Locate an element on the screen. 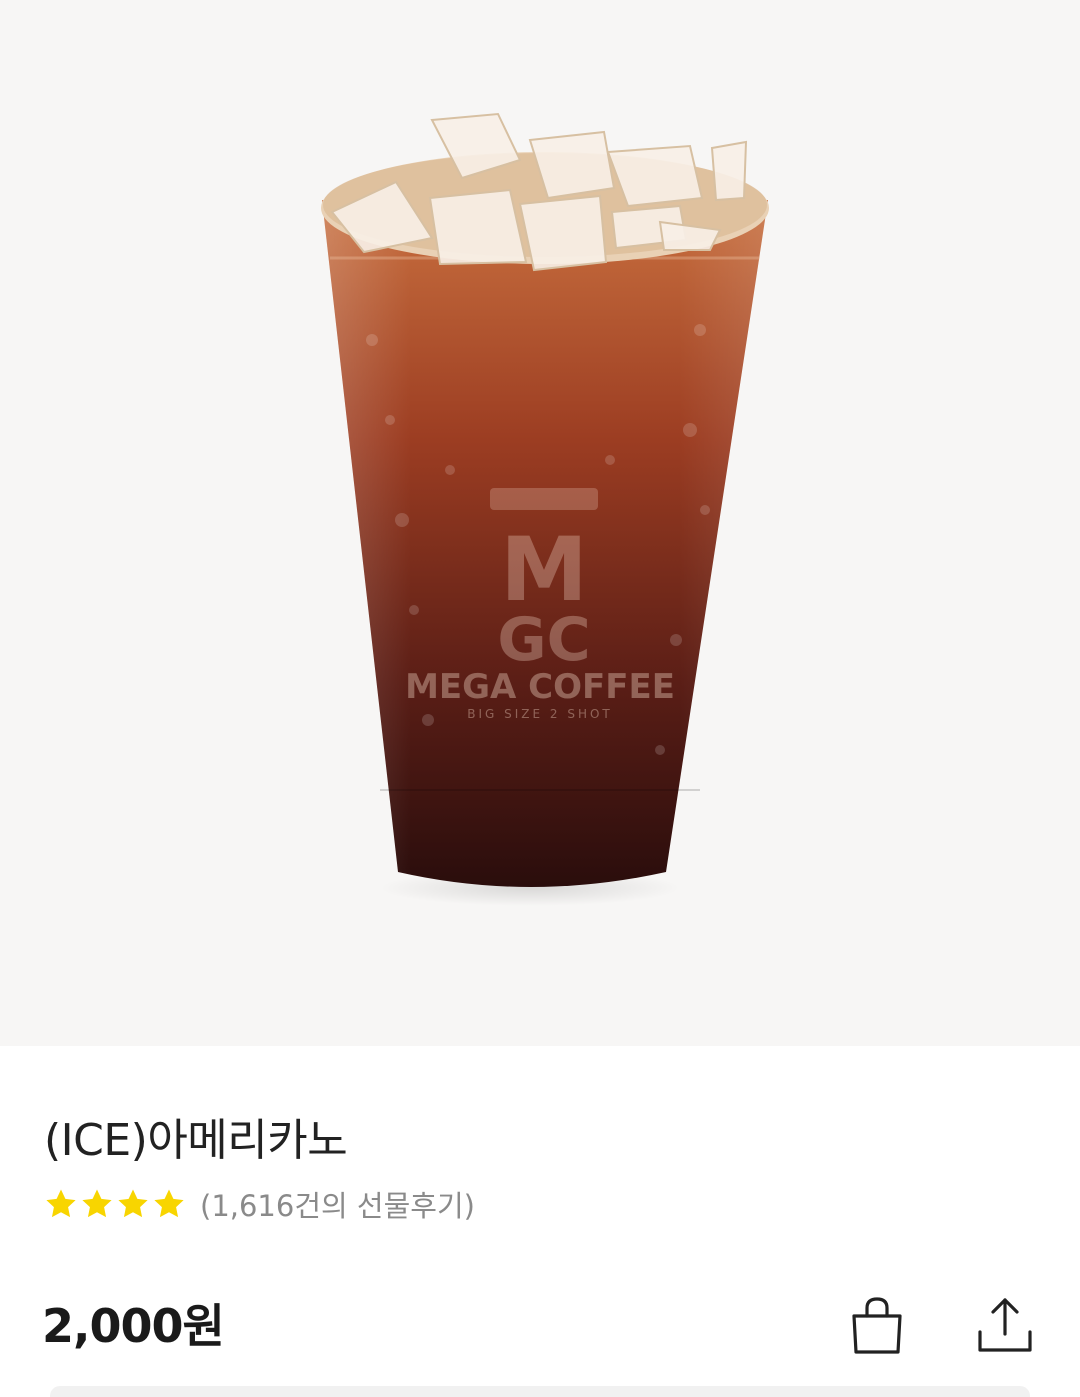 This screenshot has width=1080, height=1397. review-count: (1,616건의 선물후기) is located at coordinates (337, 1204).